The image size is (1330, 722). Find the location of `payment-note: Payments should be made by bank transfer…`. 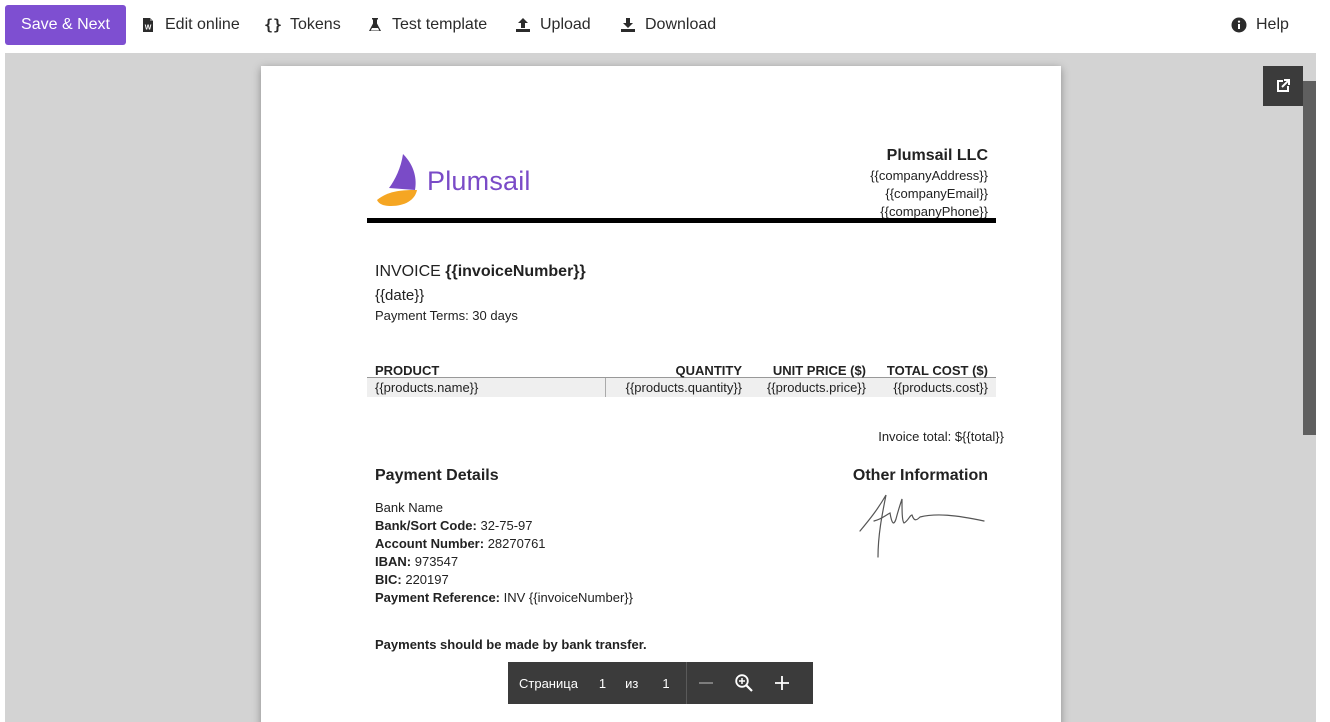

payment-note: Payments should be made by bank transfer… is located at coordinates (511, 644).